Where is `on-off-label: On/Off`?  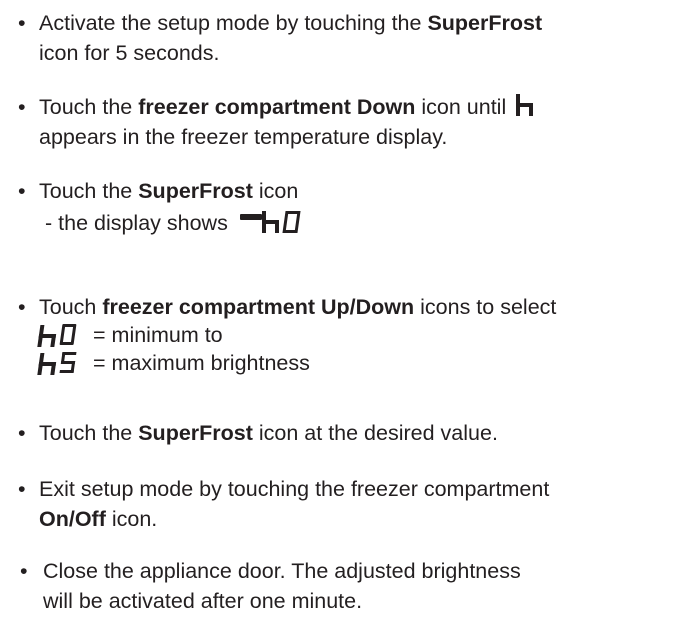
on-off-label: On/Off is located at coordinates (72, 519).